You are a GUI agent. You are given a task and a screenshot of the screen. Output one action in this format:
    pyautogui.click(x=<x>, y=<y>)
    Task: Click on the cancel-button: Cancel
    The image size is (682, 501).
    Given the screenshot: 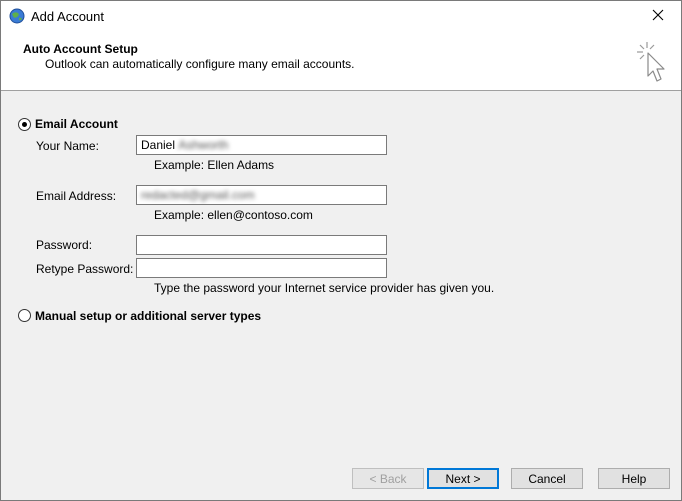 What is the action you would take?
    pyautogui.click(x=547, y=478)
    